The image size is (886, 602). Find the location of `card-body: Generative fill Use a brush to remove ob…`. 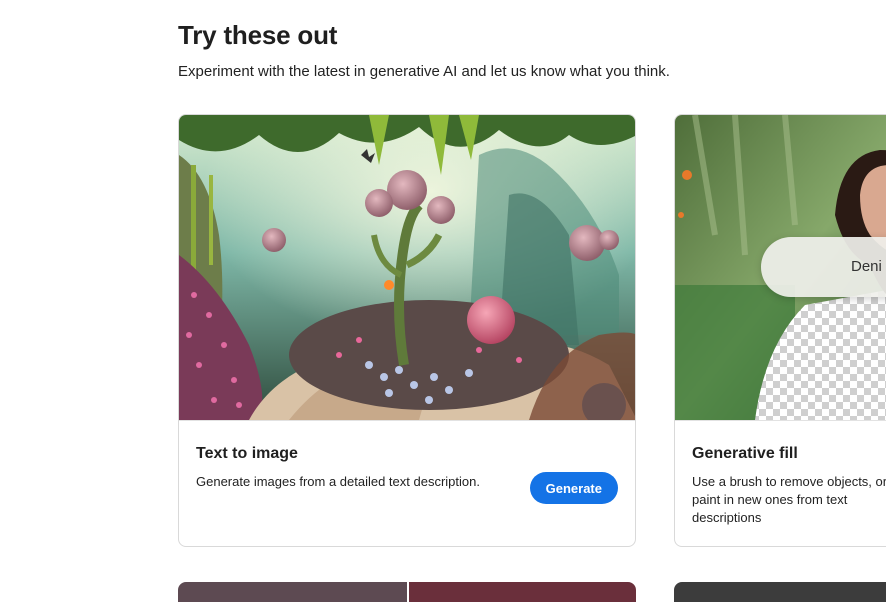

card-body: Generative fill Use a brush to remove ob… is located at coordinates (780, 483).